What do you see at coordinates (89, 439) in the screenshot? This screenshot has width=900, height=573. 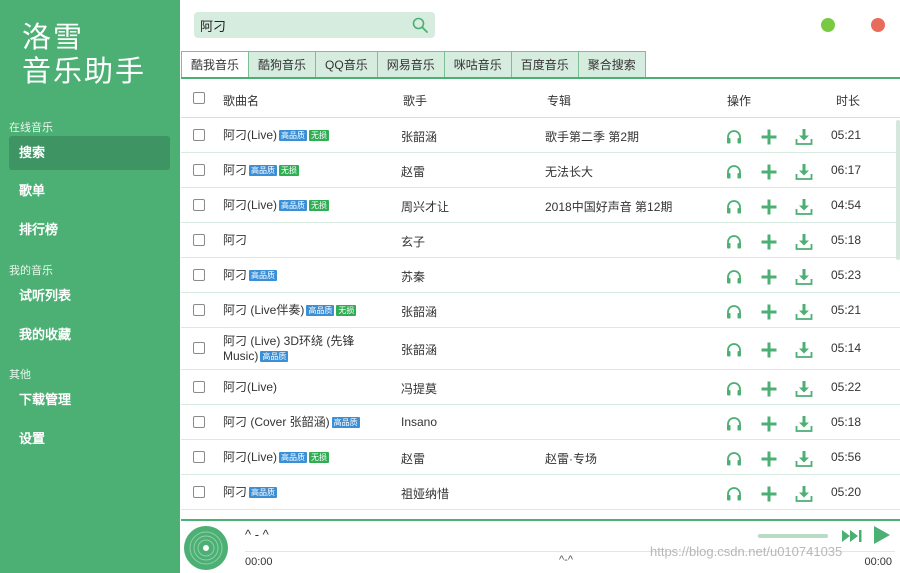 I see `sidebar-item-settings: 设置` at bounding box center [89, 439].